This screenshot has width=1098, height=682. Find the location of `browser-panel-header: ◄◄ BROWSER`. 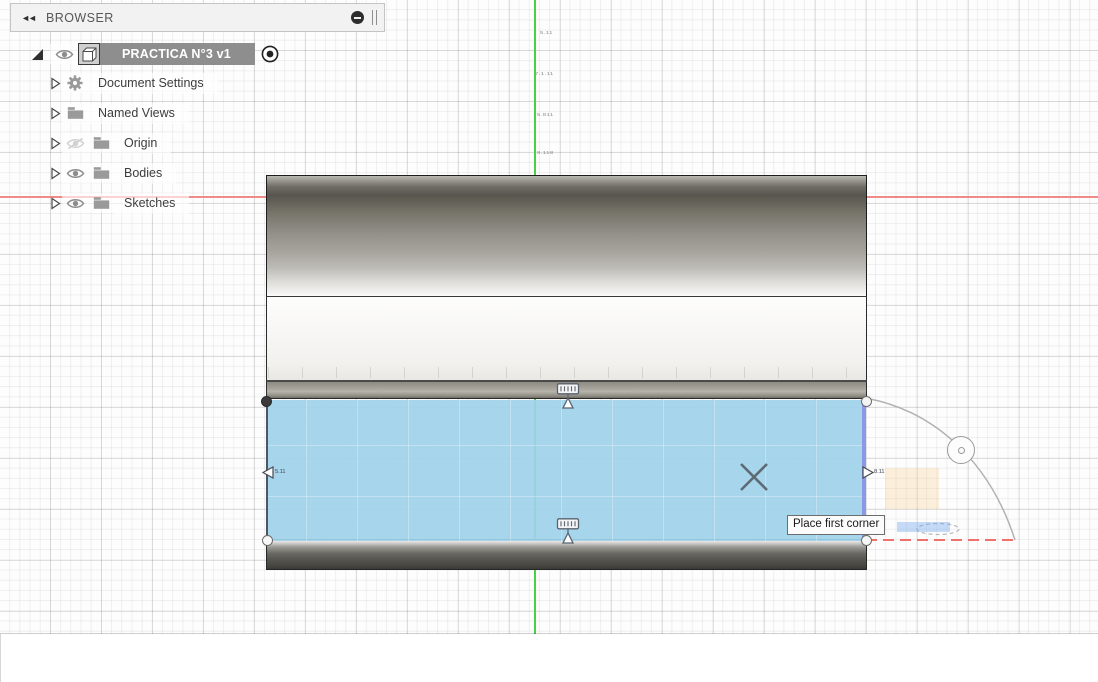

browser-panel-header: ◄◄ BROWSER is located at coordinates (197, 17).